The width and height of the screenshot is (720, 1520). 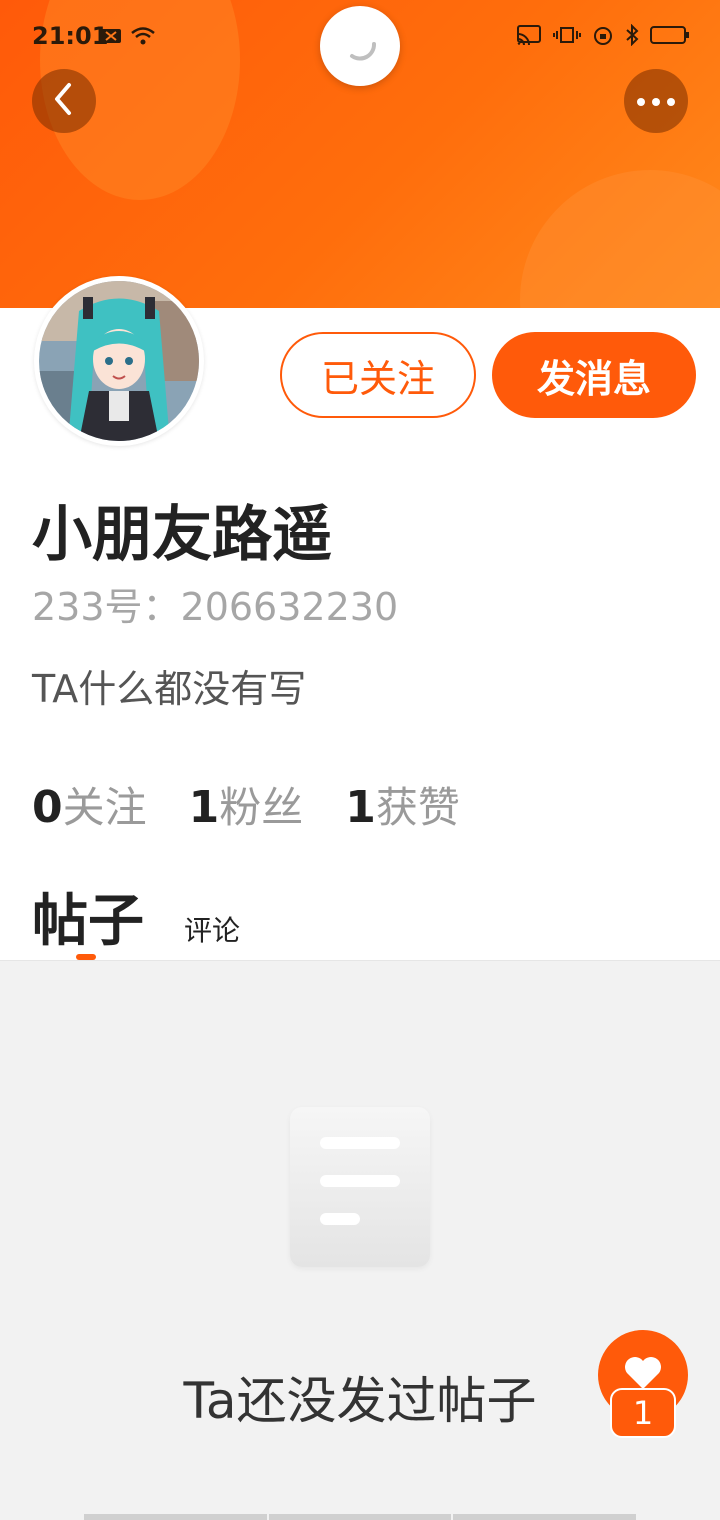 I want to click on likes-count: 1 获赞, so click(x=402, y=804).